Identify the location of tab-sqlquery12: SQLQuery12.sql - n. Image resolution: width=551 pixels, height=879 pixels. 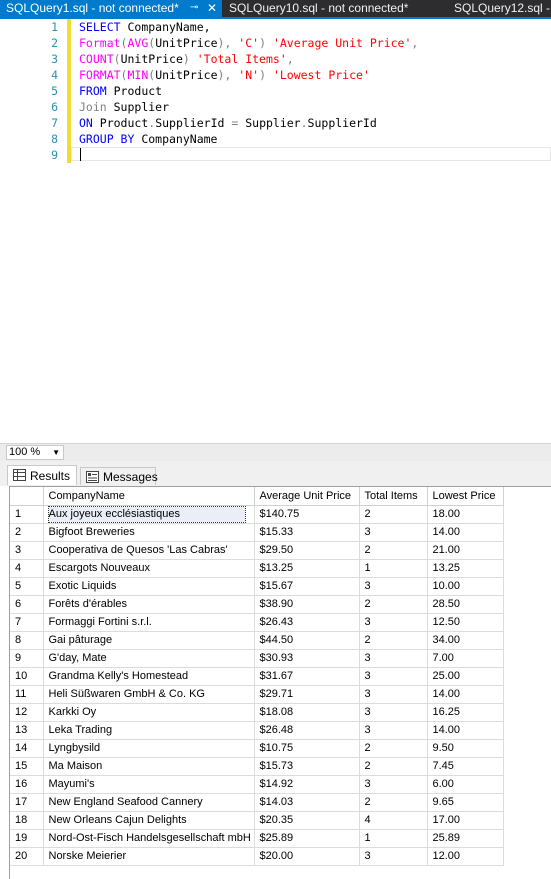
(502, 8).